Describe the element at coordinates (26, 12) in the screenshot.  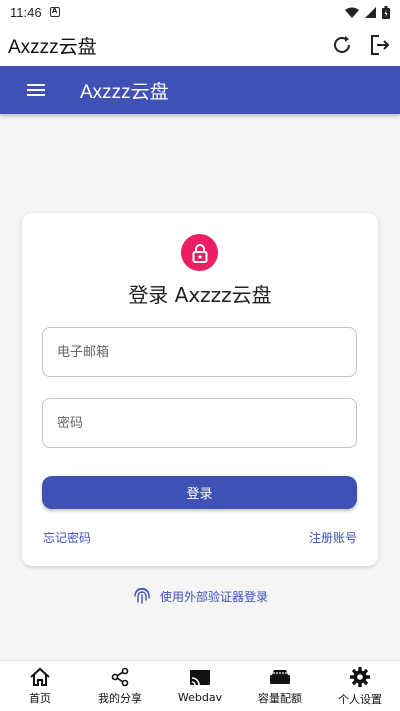
I see `status-time: 11:46` at that location.